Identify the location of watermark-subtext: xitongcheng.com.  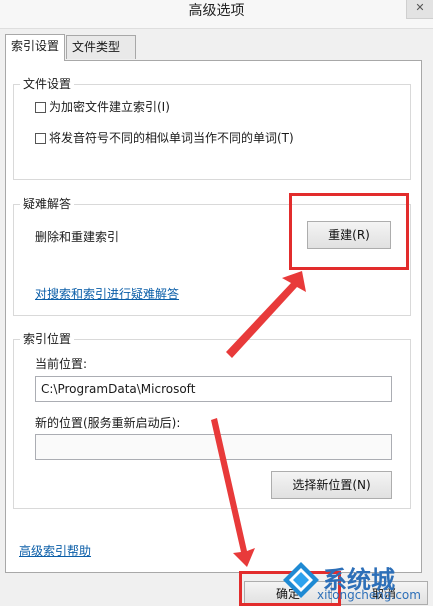
(369, 595).